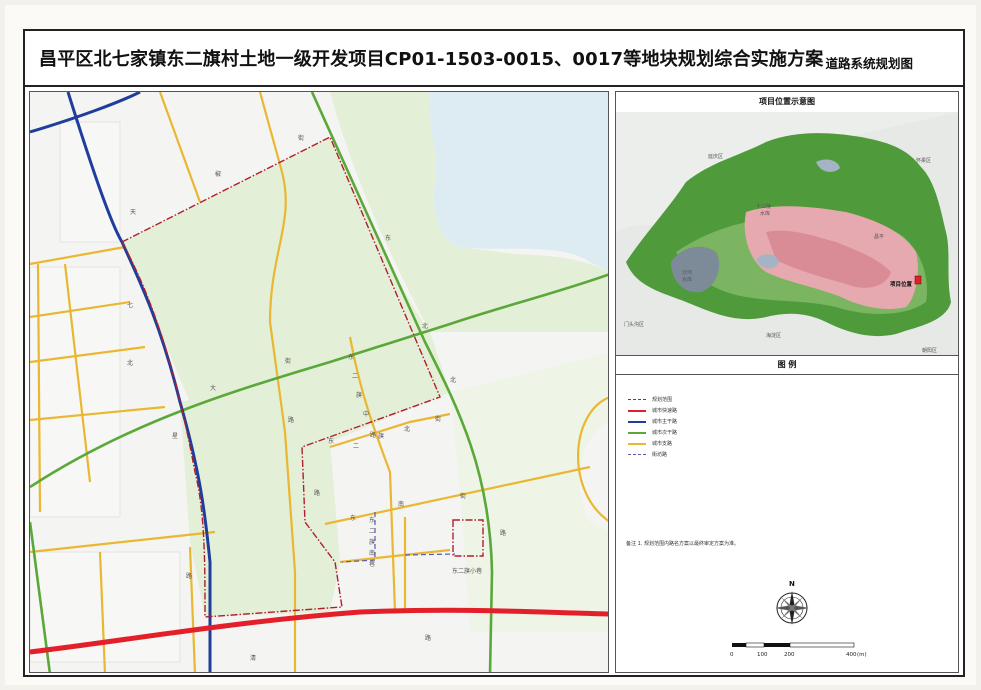 The height and width of the screenshot is (690, 981). What do you see at coordinates (662, 400) in the screenshot?
I see `legend-label: 规划范围` at bounding box center [662, 400].